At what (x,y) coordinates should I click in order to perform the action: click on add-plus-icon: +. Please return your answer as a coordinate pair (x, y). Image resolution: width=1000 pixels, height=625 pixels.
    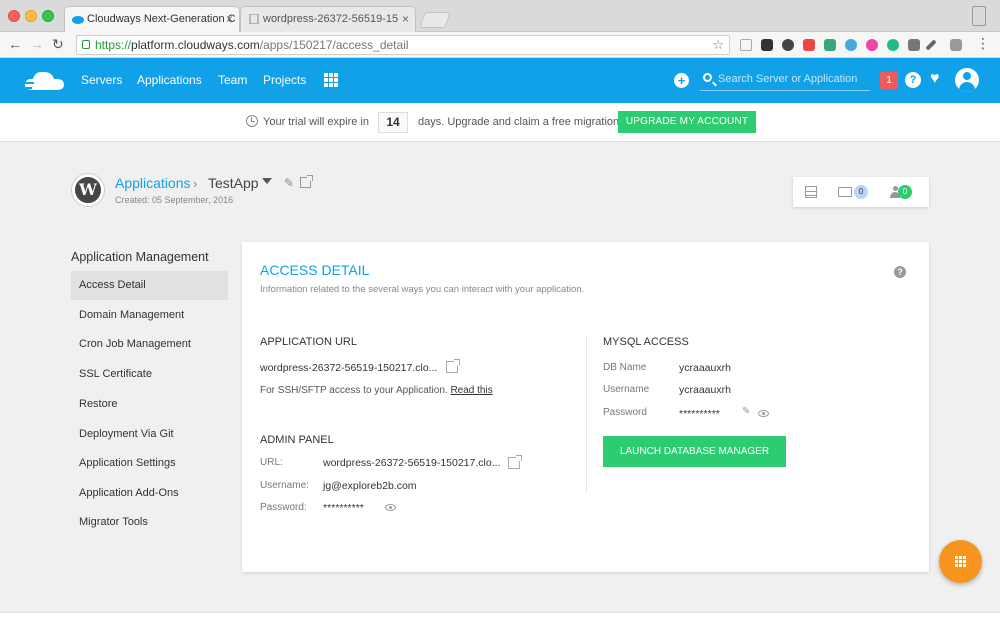
    Looking at the image, I should click on (681, 80).